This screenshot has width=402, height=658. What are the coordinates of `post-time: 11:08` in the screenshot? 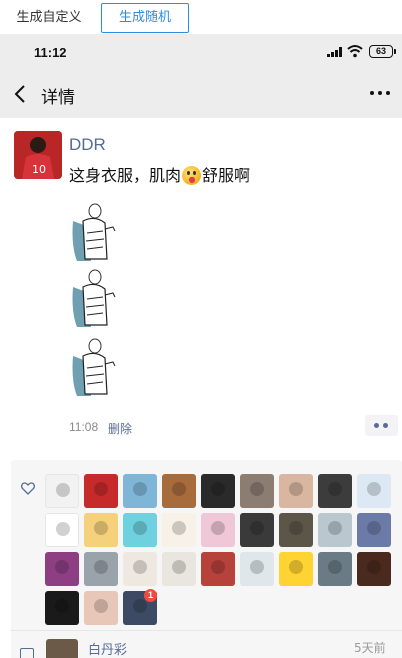 It's located at (84, 427).